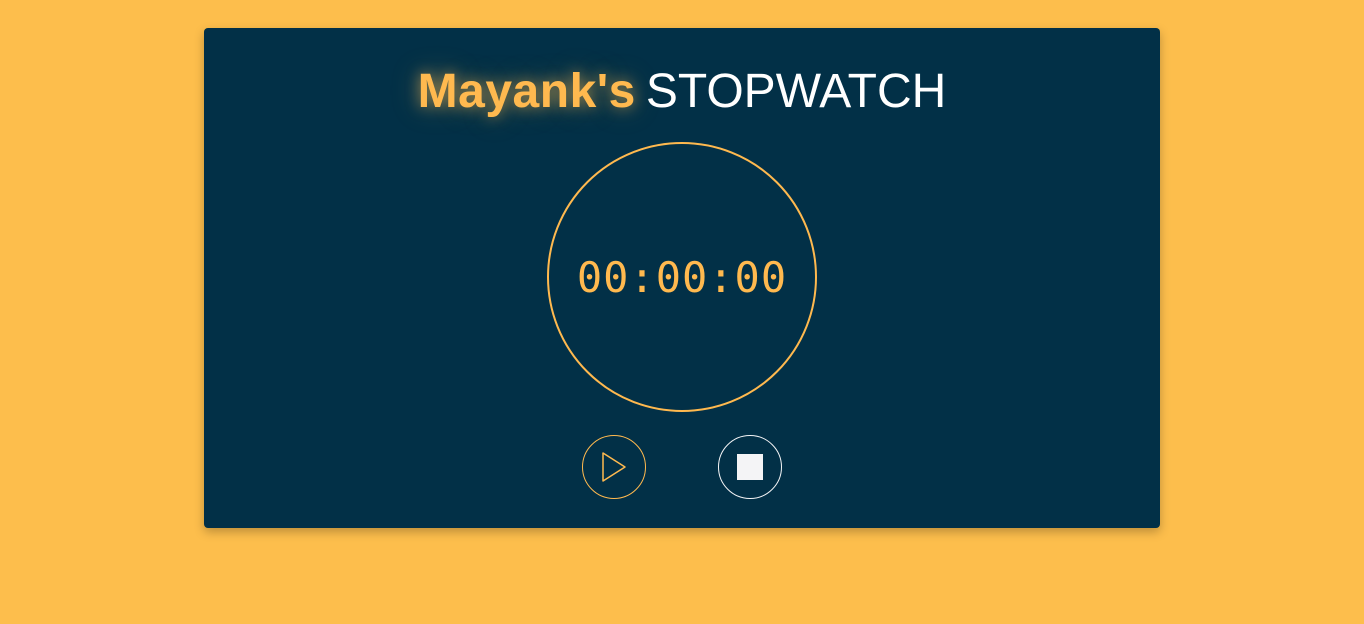 The height and width of the screenshot is (624, 1364). I want to click on play-icon, so click(614, 467).